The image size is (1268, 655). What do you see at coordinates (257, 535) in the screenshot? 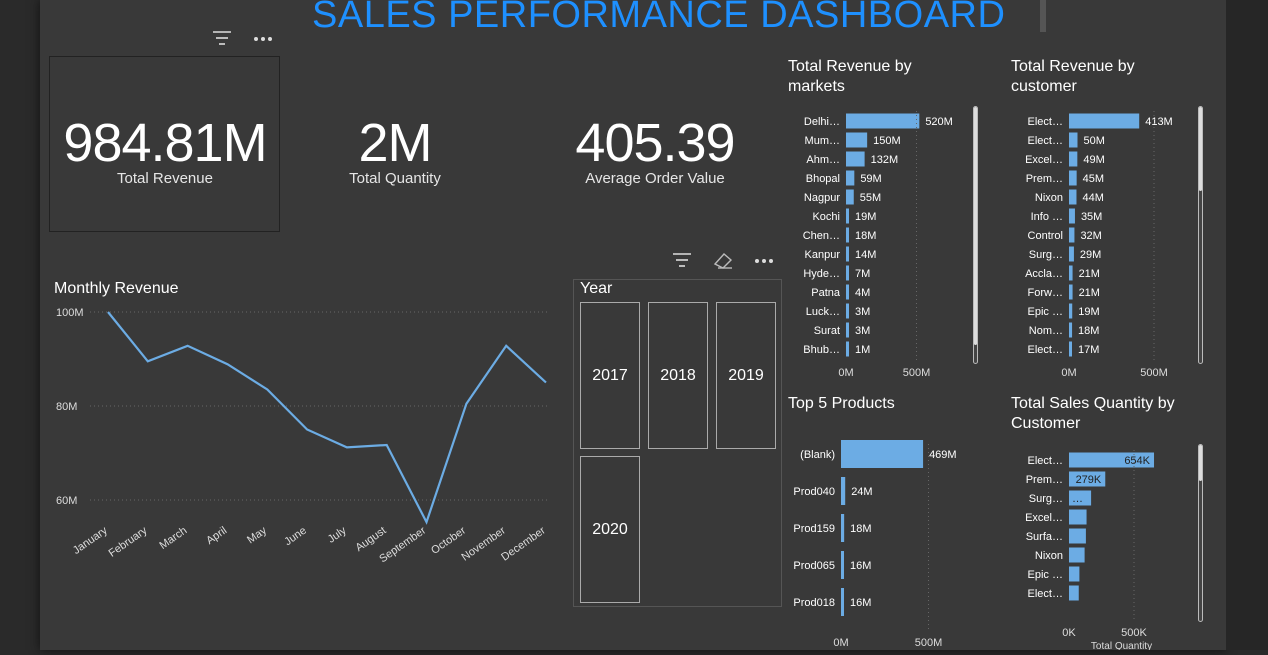
I see `x-tick-label: May` at bounding box center [257, 535].